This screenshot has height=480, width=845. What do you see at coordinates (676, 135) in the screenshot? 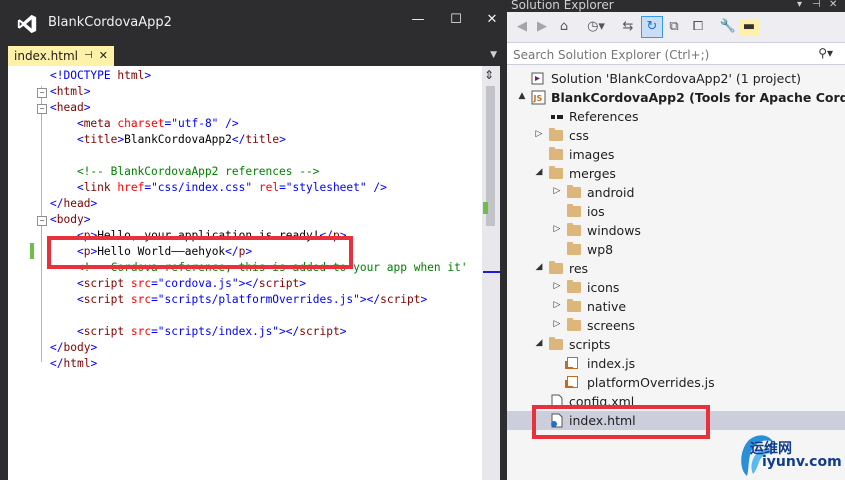
I see `tree-item: ▷ css` at bounding box center [676, 135].